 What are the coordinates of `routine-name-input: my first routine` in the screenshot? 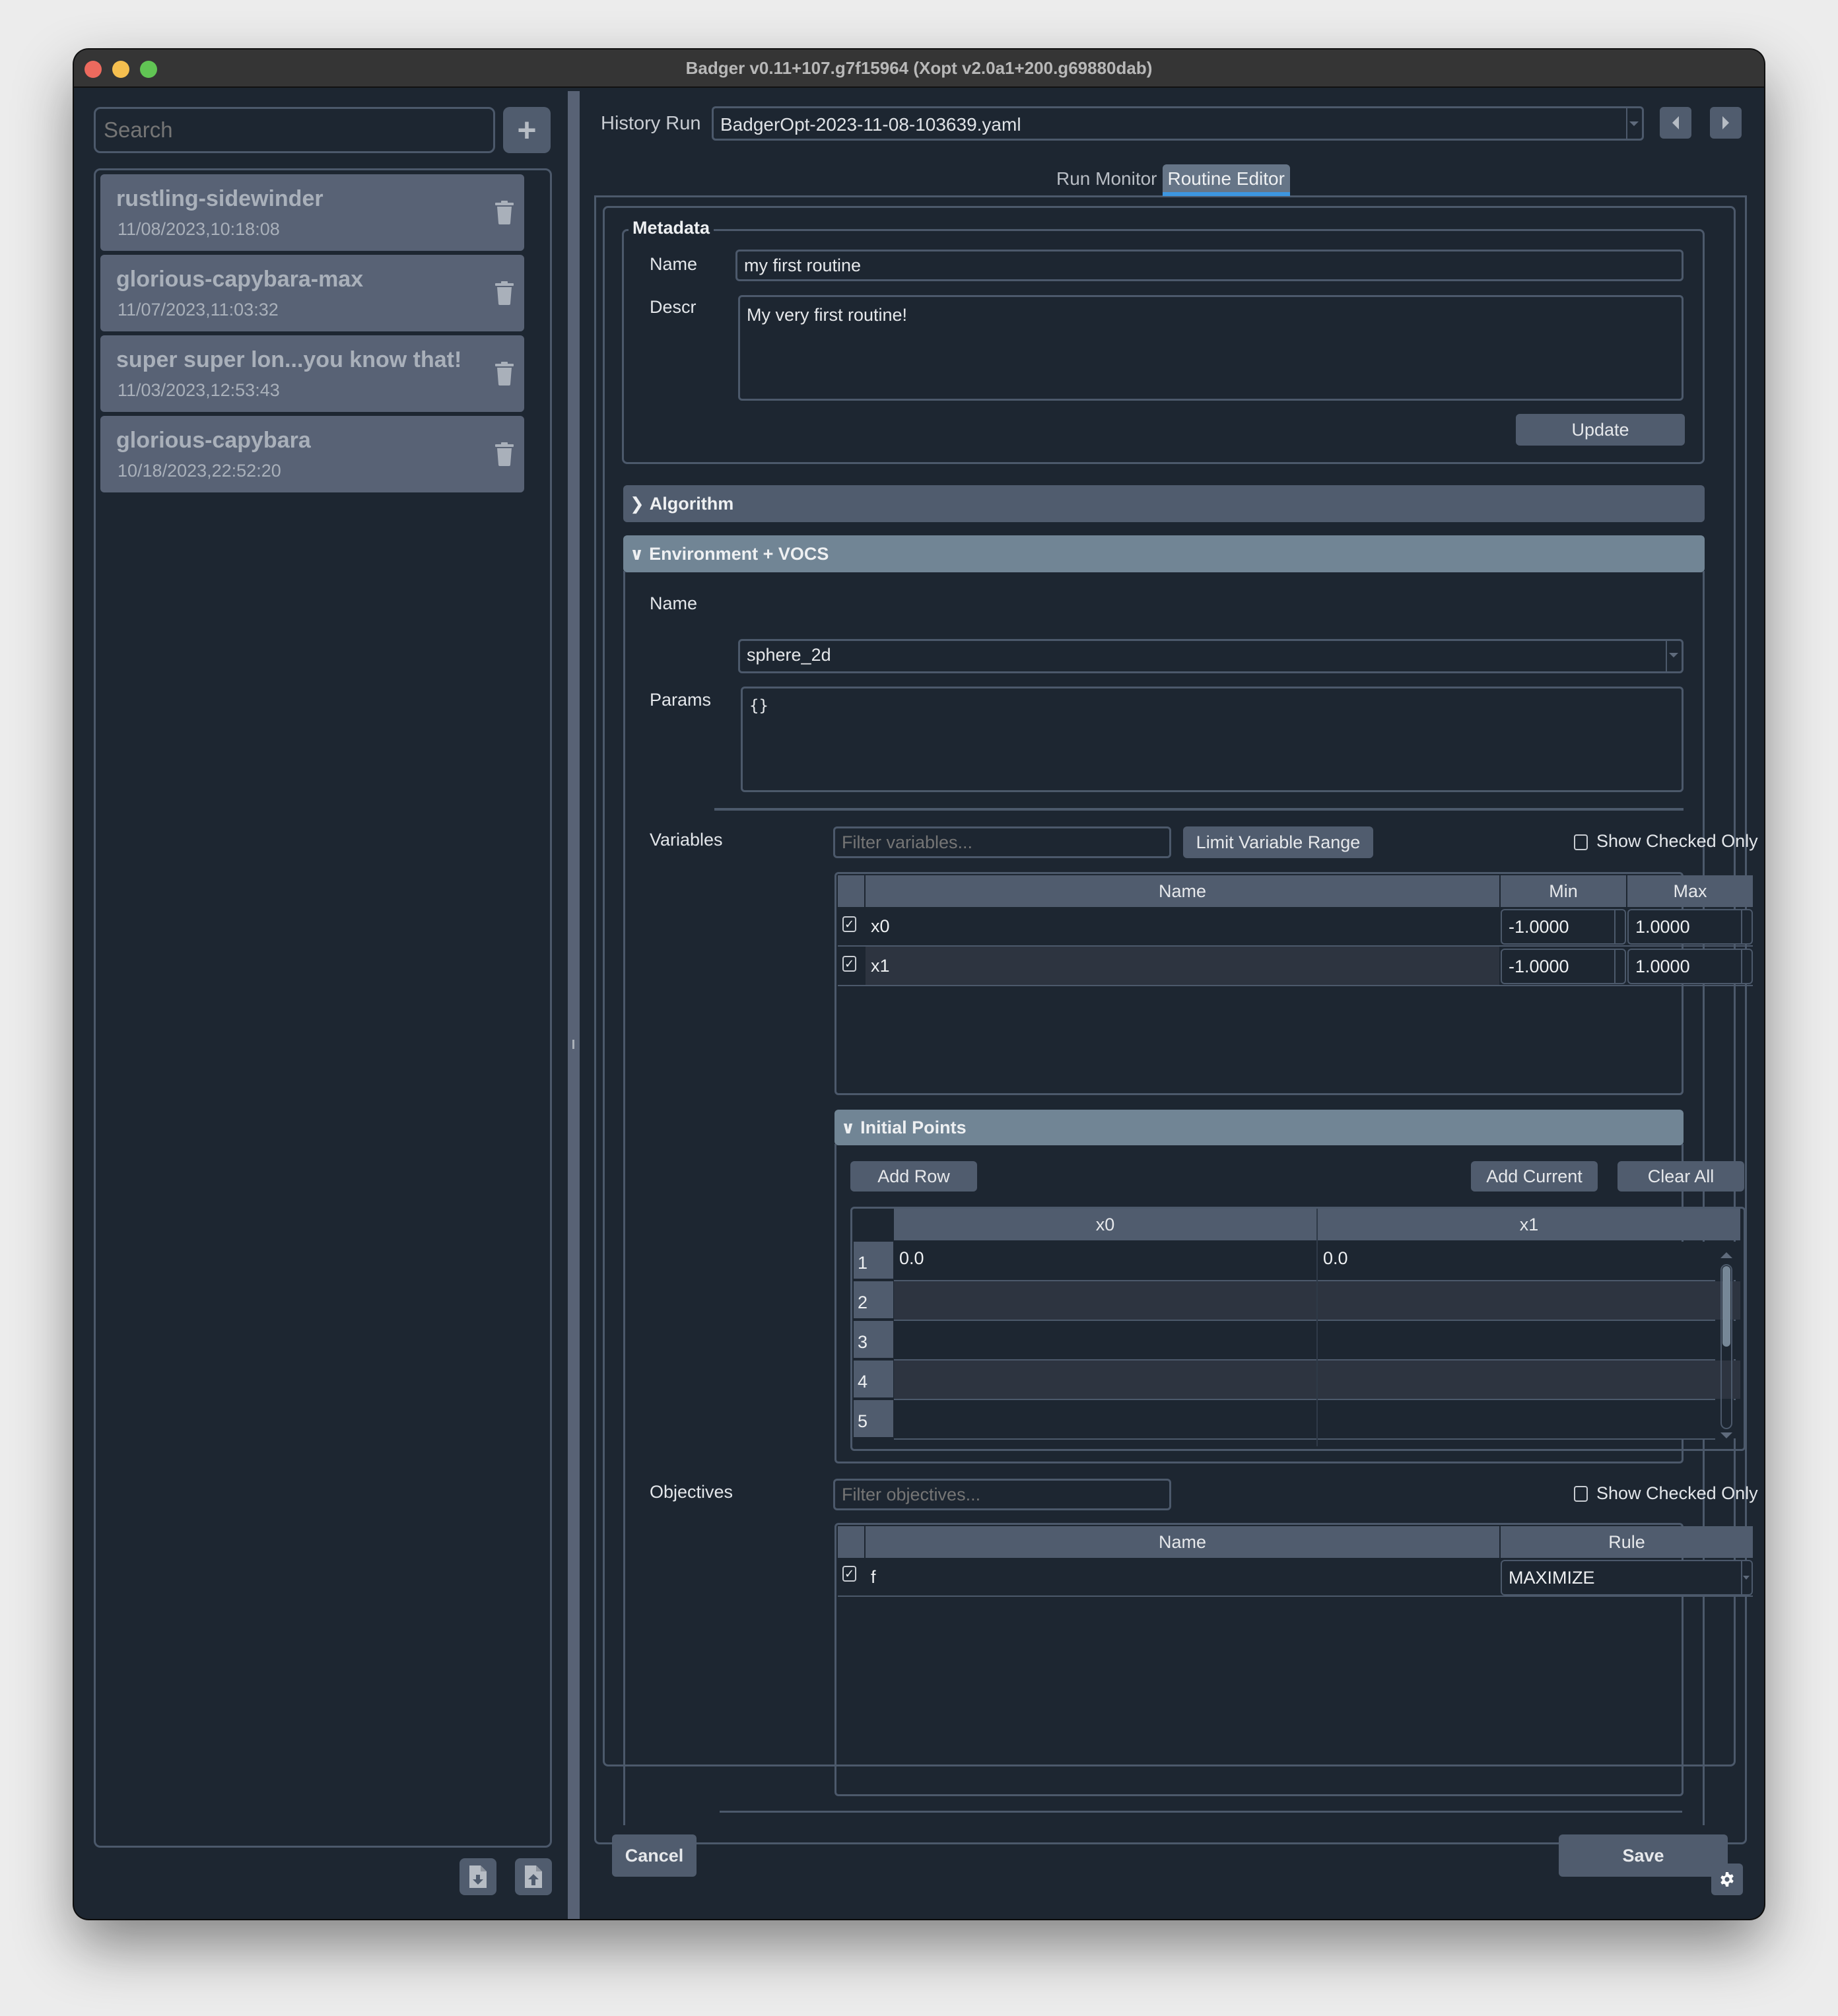 It's located at (1210, 265).